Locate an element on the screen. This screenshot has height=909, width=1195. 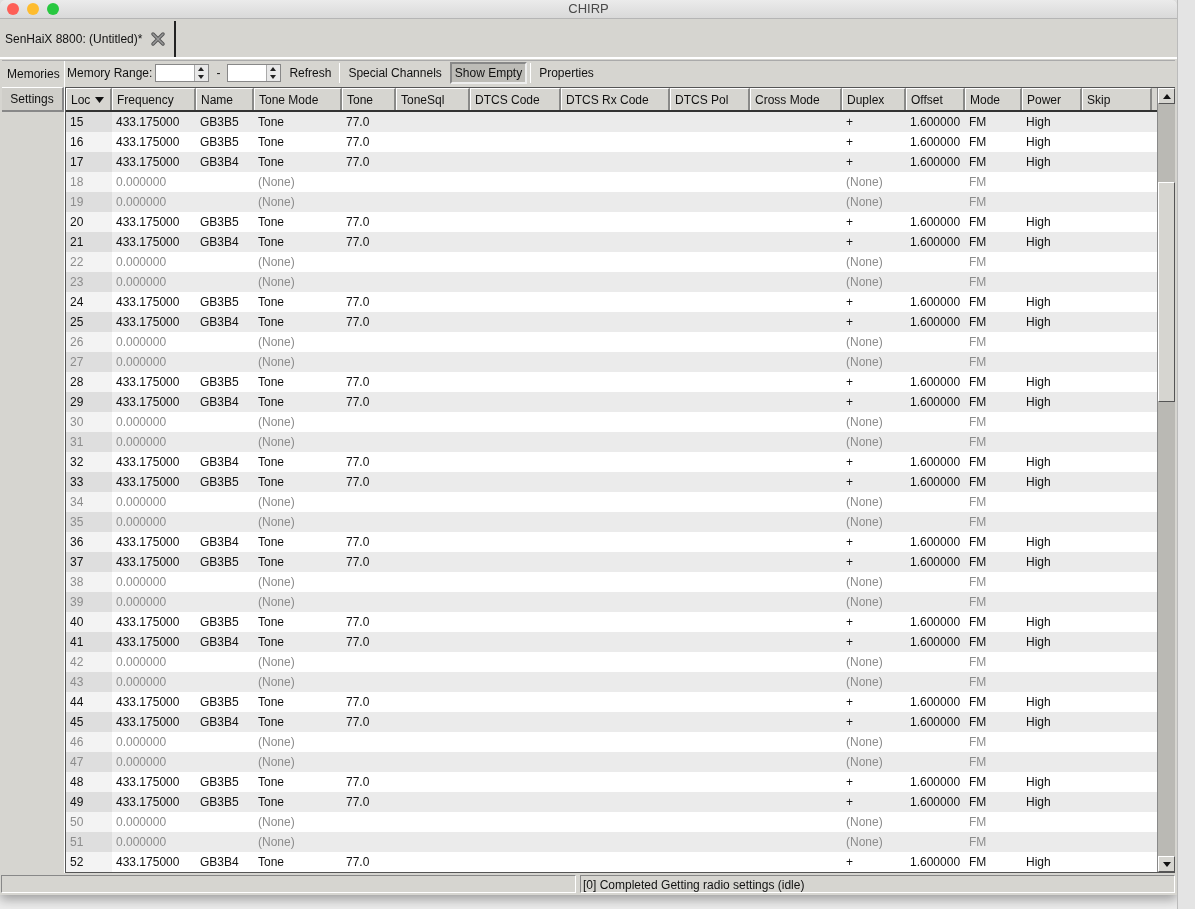
column-header: Skip is located at coordinates (1117, 99).